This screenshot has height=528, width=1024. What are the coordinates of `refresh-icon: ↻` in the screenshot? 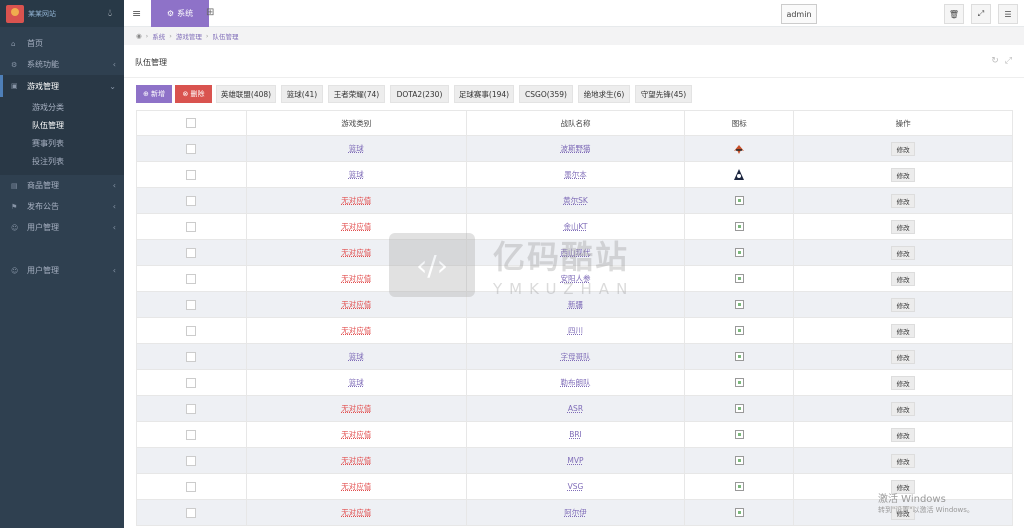 It's located at (995, 61).